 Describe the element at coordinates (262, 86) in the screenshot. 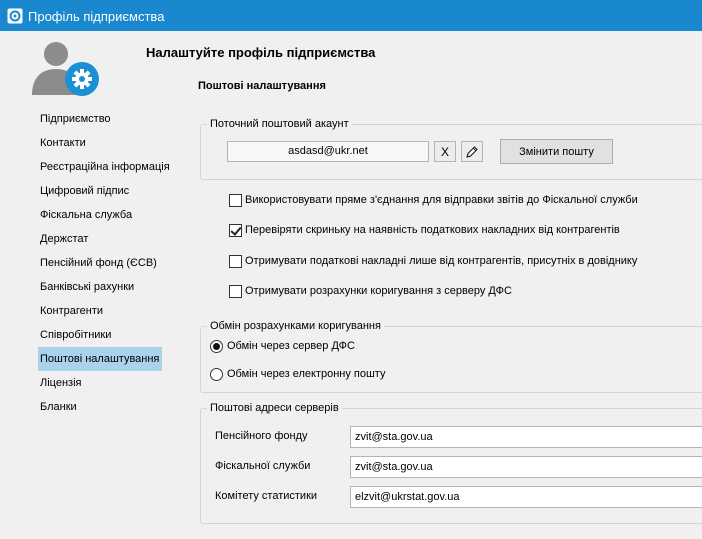

I see `section-title: Поштові налаштування` at that location.